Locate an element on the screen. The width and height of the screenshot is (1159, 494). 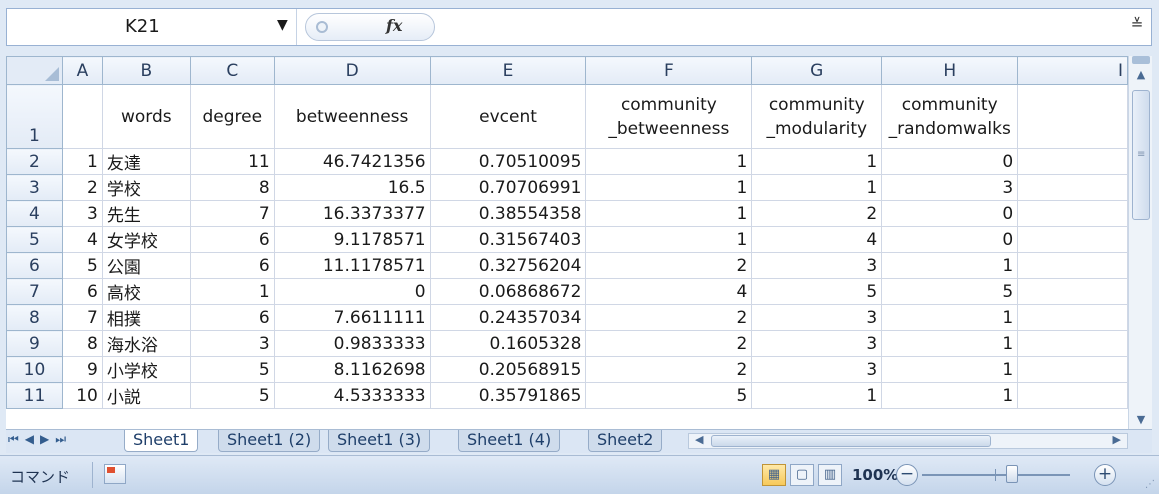
tab-sheet2: Sheet2 is located at coordinates (625, 441).